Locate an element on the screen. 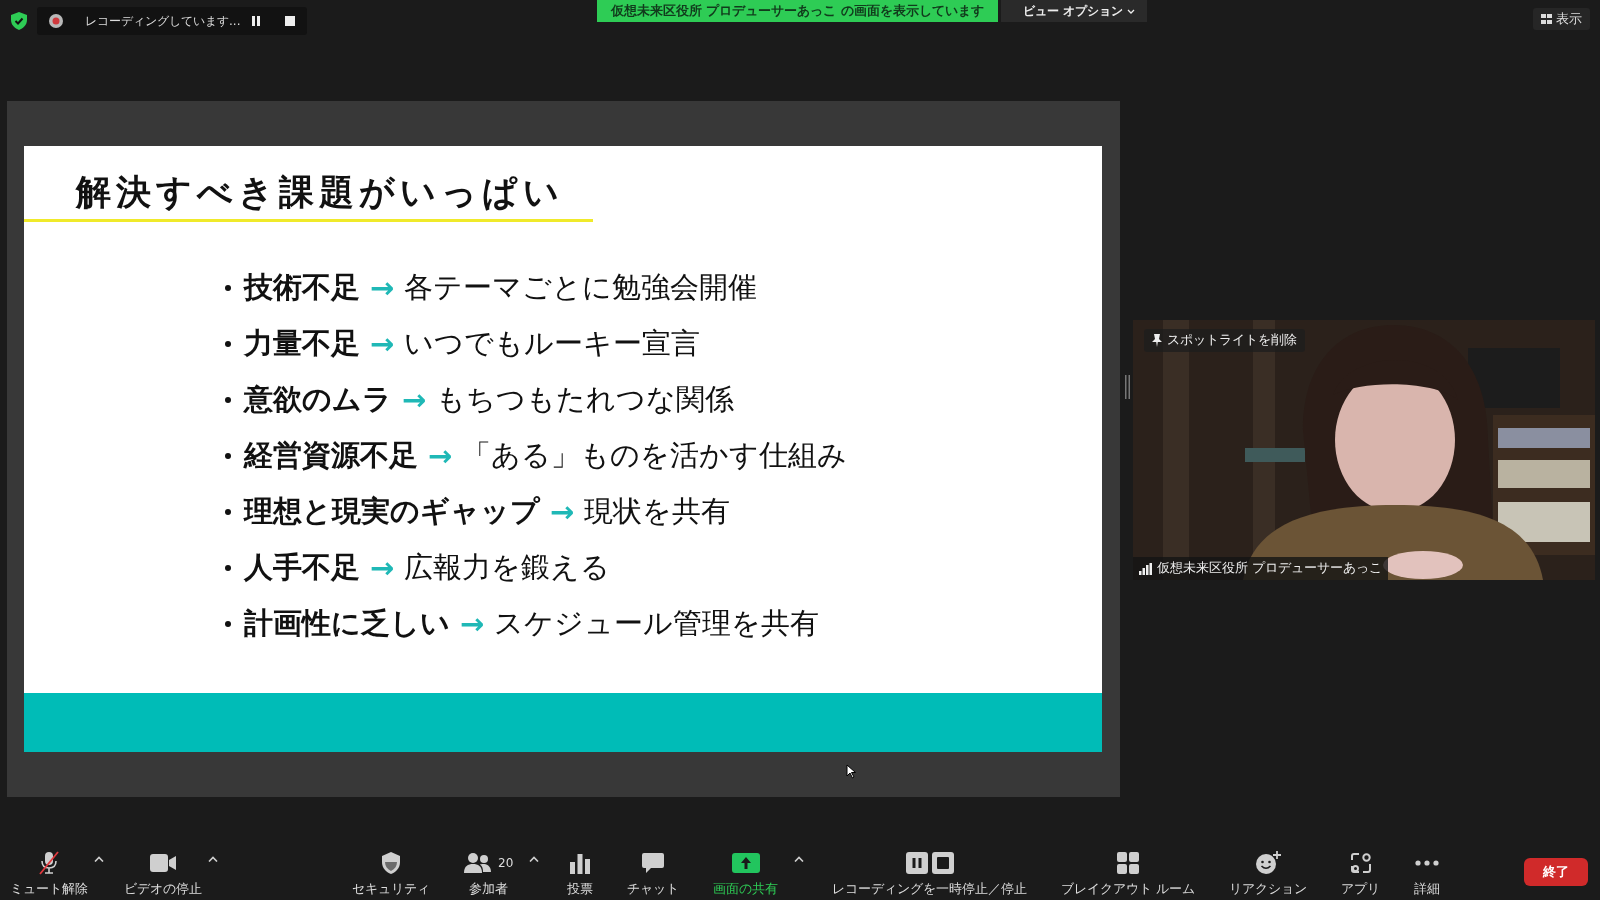 This screenshot has height=900, width=1600. chevron-icon is located at coordinates (1130, 11).